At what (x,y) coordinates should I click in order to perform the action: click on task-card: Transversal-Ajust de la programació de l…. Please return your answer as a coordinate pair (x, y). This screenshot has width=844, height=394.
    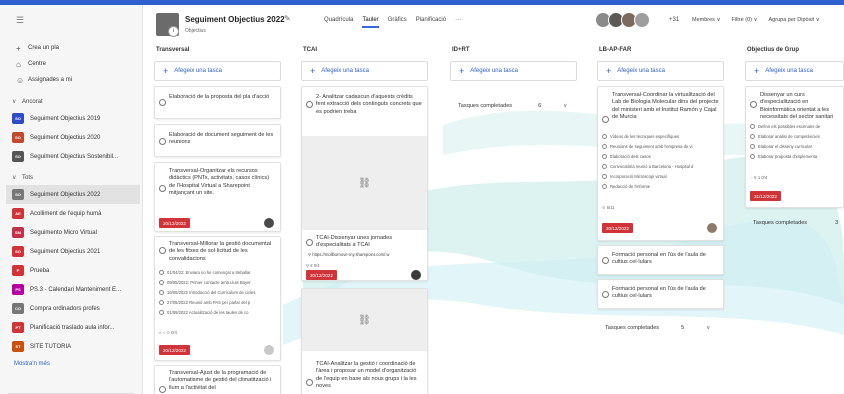
    Looking at the image, I should click on (217, 379).